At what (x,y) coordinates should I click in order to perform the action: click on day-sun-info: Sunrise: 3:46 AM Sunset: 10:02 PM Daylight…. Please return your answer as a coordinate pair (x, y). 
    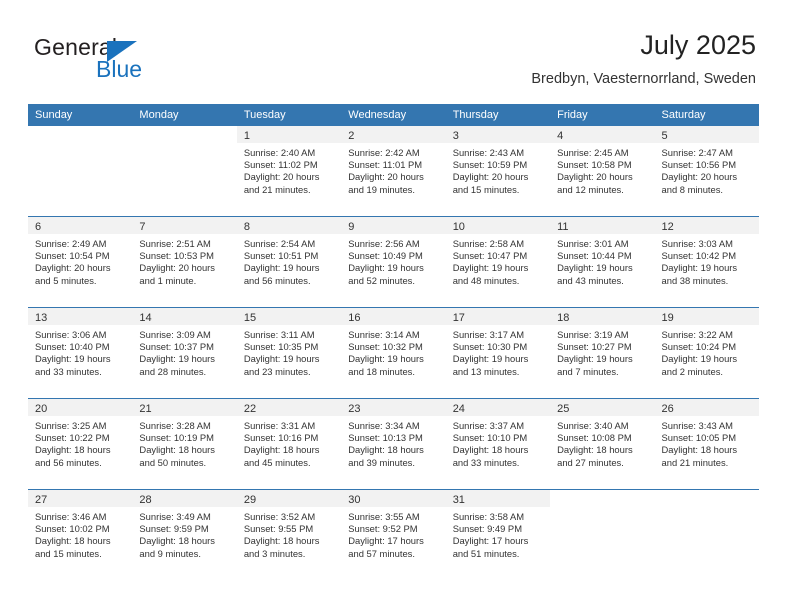
    Looking at the image, I should click on (80, 533).